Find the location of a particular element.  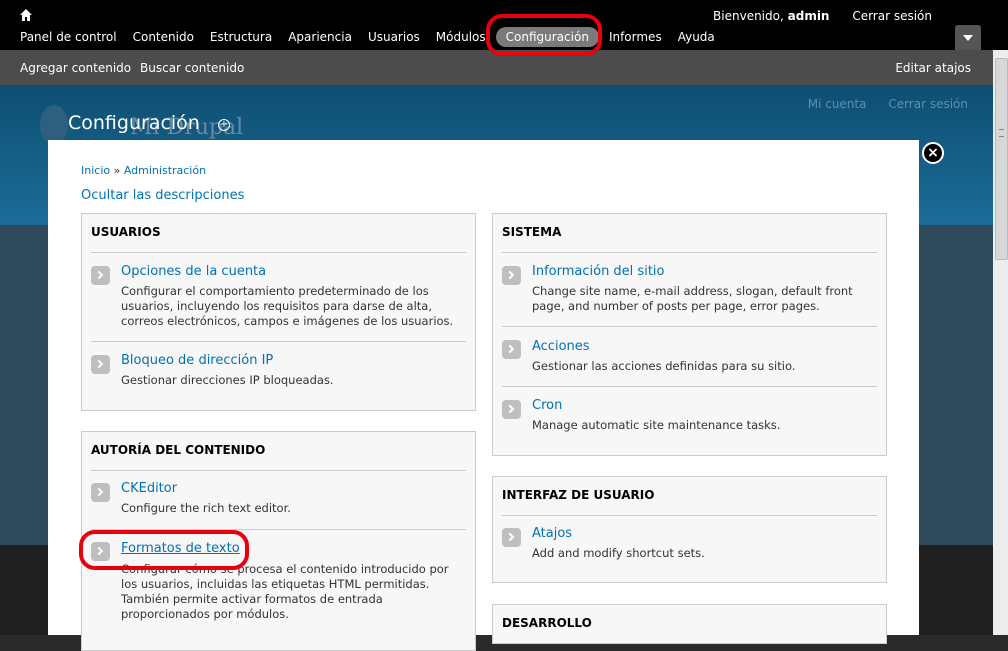

user-area: Bienvenido, admin Cerrar sesión is located at coordinates (822, 16).